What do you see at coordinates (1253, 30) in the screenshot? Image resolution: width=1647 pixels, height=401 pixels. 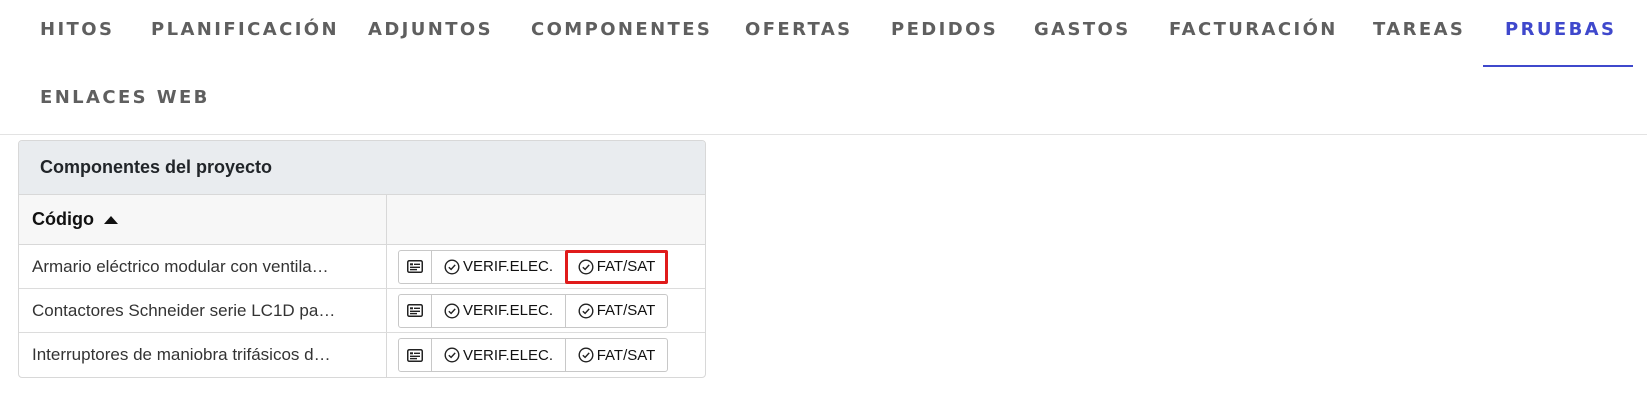 I see `tab-facturacion: FACTURACIÓN` at bounding box center [1253, 30].